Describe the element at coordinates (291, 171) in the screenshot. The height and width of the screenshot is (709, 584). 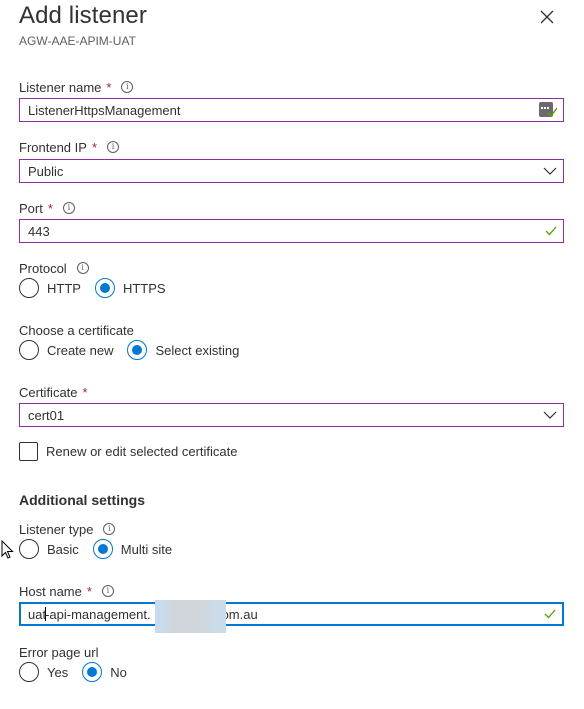
I see `frontend-ip-dropdown: Public` at that location.